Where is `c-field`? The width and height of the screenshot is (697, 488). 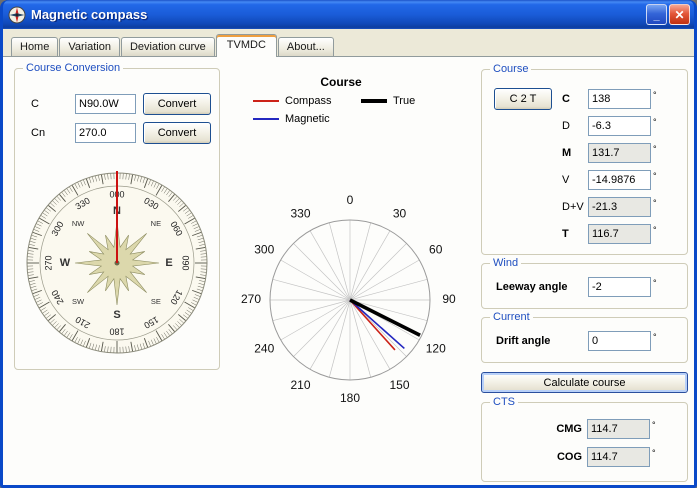
c-field is located at coordinates (619, 99).